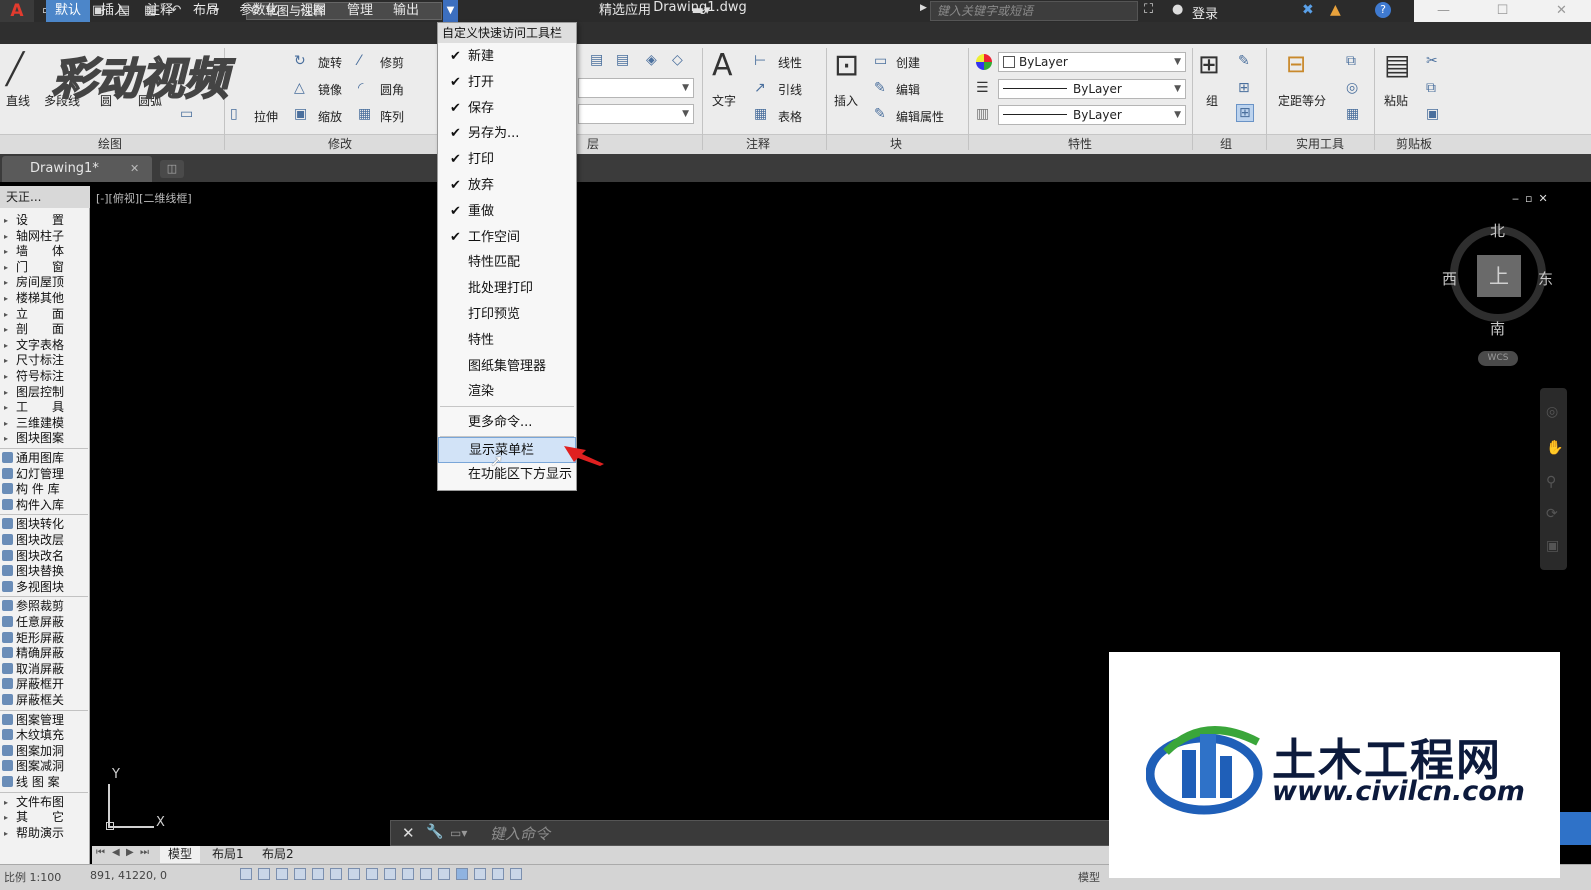 This screenshot has height=890, width=1591. I want to click on workspace-switch-icon, so click(480, 874).